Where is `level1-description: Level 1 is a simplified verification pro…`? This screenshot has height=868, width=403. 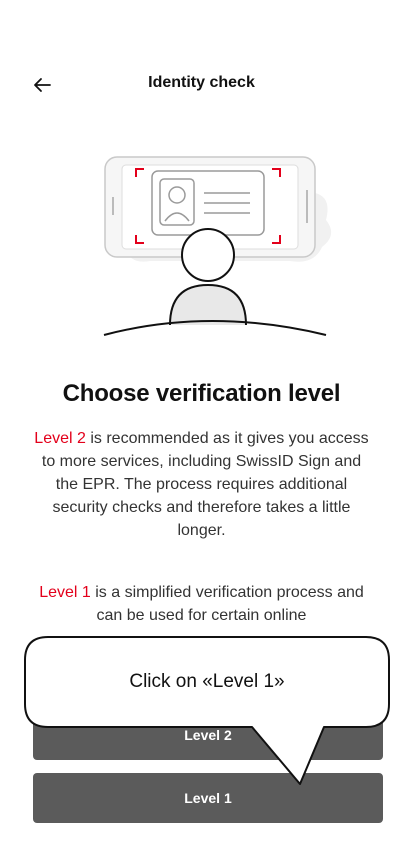 level1-description: Level 1 is a simplified verification pro… is located at coordinates (201, 604).